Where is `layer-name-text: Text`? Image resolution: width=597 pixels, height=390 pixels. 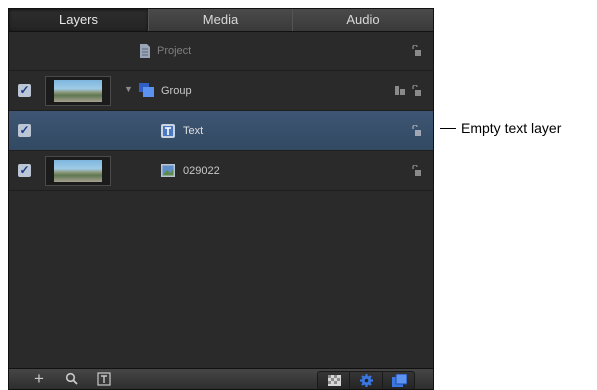
layer-name-text: Text is located at coordinates (193, 131).